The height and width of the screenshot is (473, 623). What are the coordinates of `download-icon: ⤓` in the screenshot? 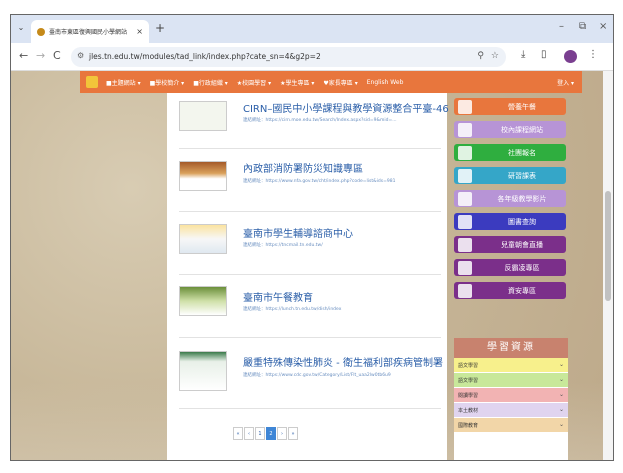 It's located at (523, 54).